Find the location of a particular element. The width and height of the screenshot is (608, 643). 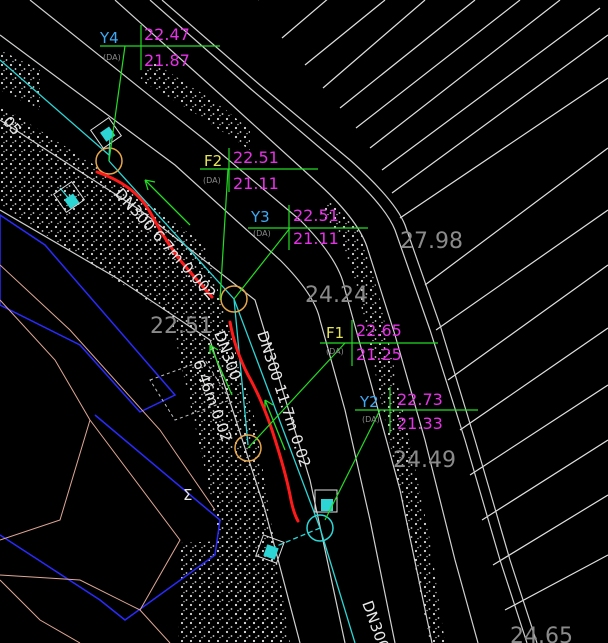

tag-y2: Y2 is located at coordinates (369, 402).